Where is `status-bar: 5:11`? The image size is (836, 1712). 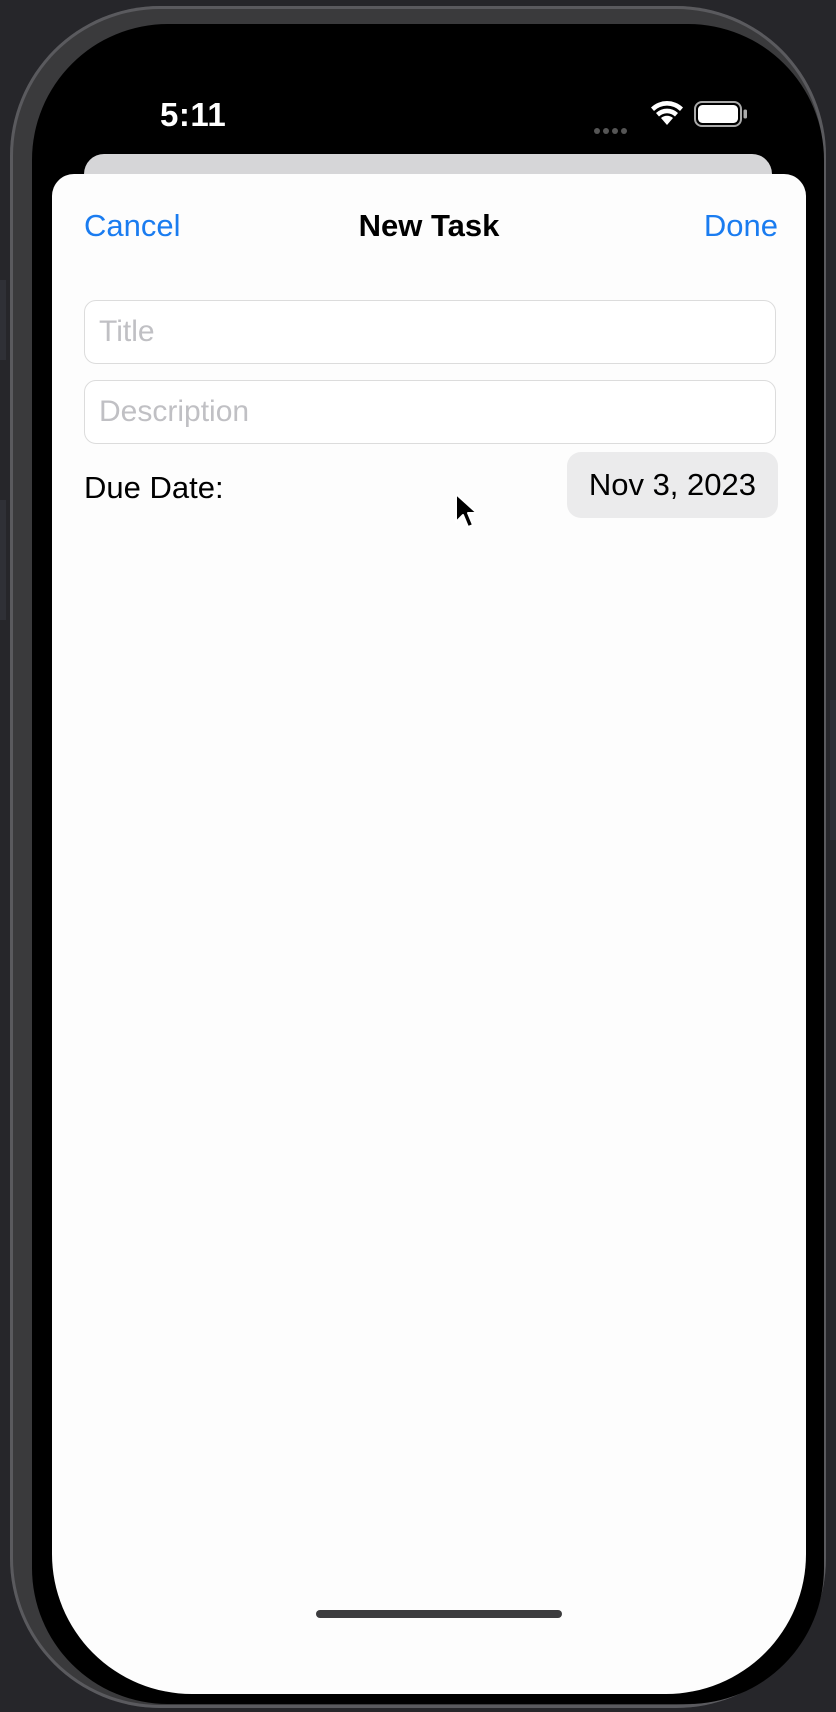
status-bar: 5:11 is located at coordinates (428, 89).